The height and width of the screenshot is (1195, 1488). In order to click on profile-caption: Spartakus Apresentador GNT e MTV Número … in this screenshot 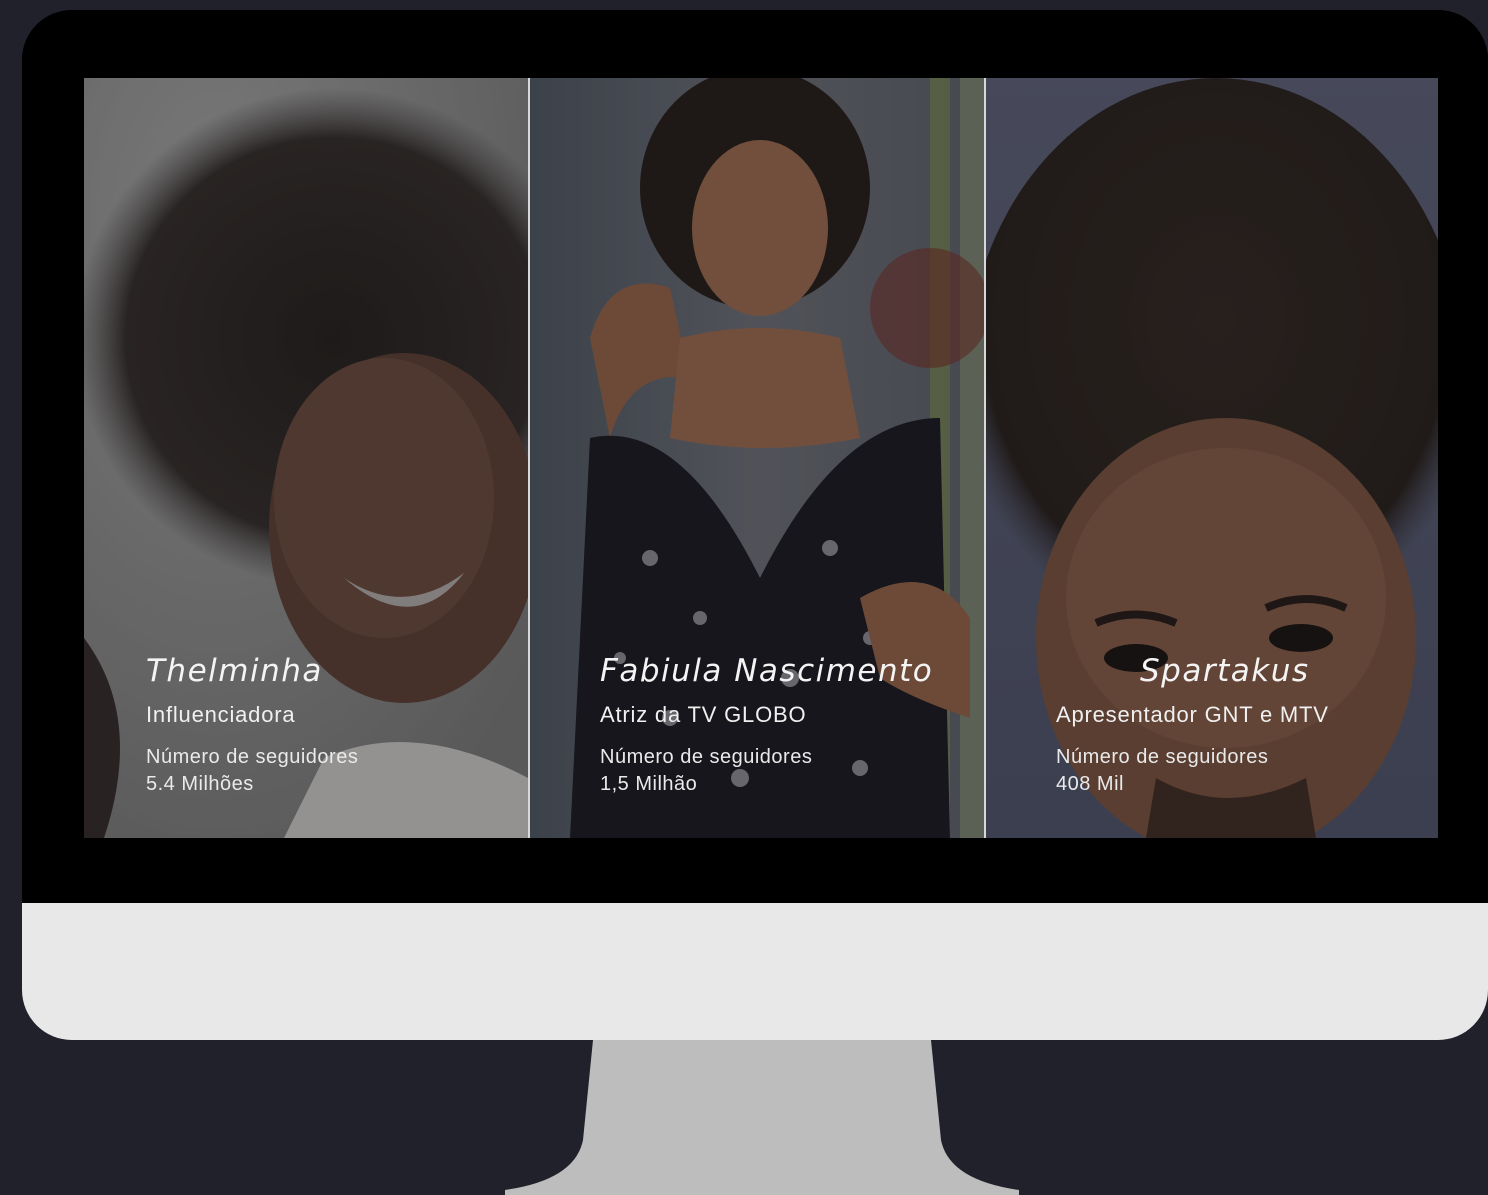, I will do `click(1212, 725)`.